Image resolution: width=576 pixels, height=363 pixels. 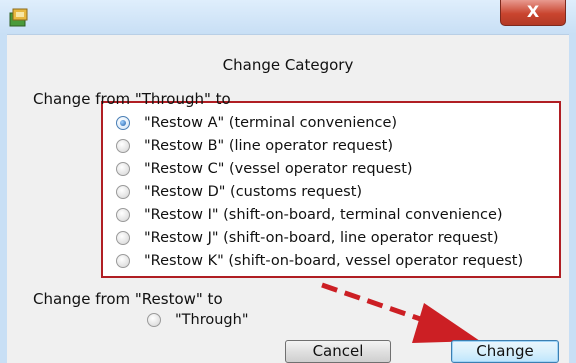 What do you see at coordinates (154, 320) in the screenshot?
I see `radio-through` at bounding box center [154, 320].